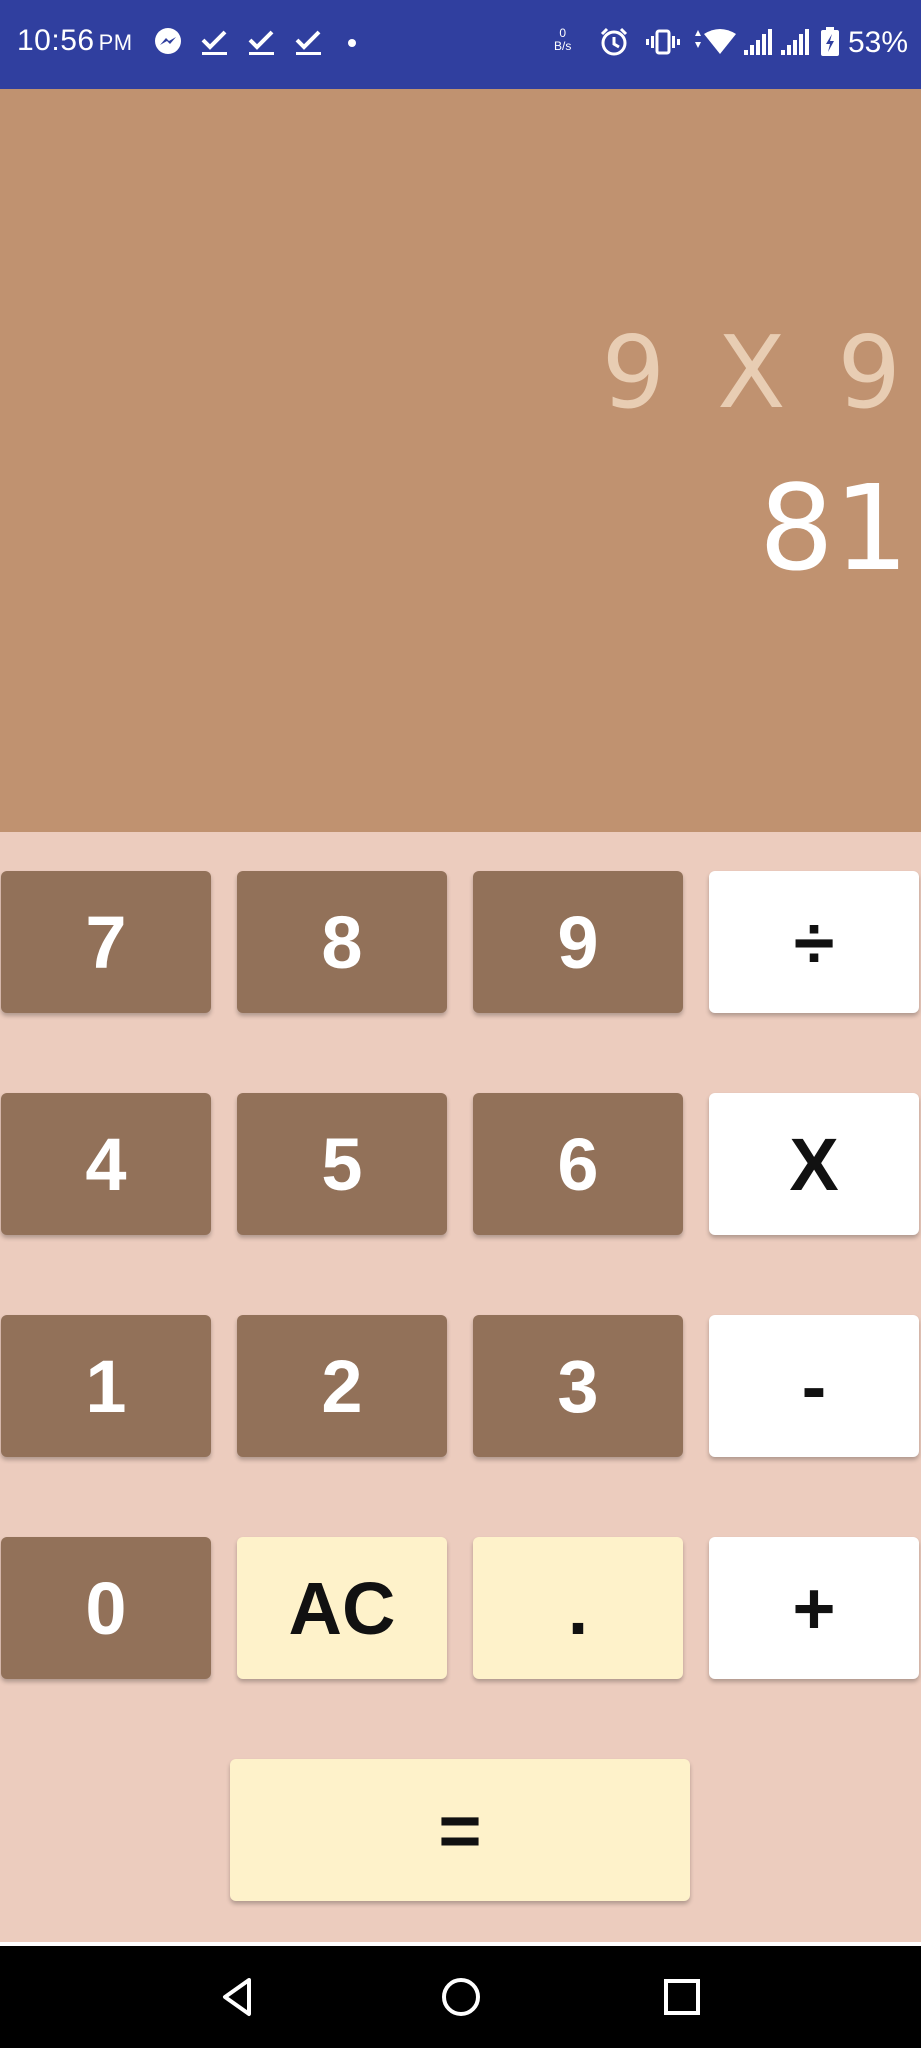 The height and width of the screenshot is (2048, 921). Describe the element at coordinates (460, 44) in the screenshot. I see `status-bar: 10:56 PM 0 B/s 53%` at that location.